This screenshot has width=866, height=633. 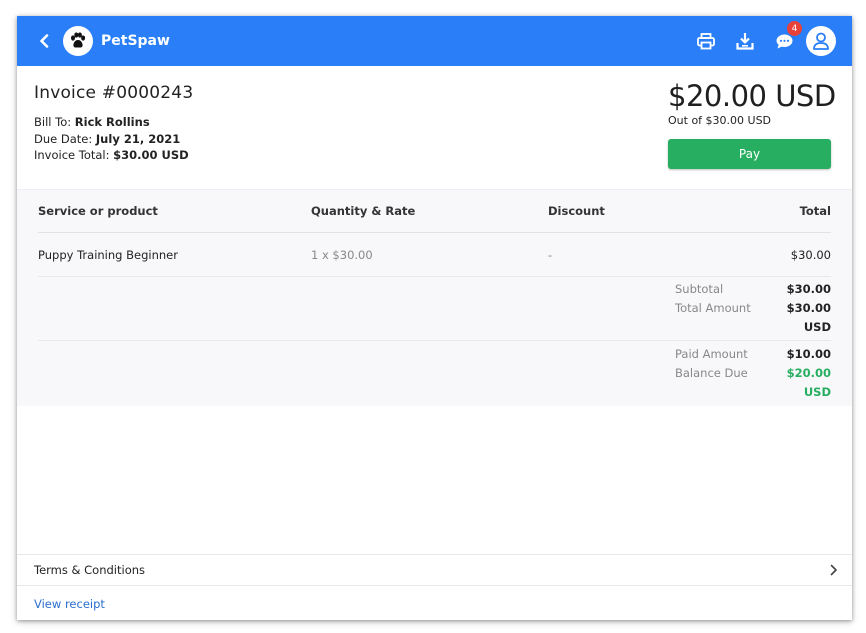 What do you see at coordinates (757, 38) in the screenshot?
I see `top-actions: 4` at bounding box center [757, 38].